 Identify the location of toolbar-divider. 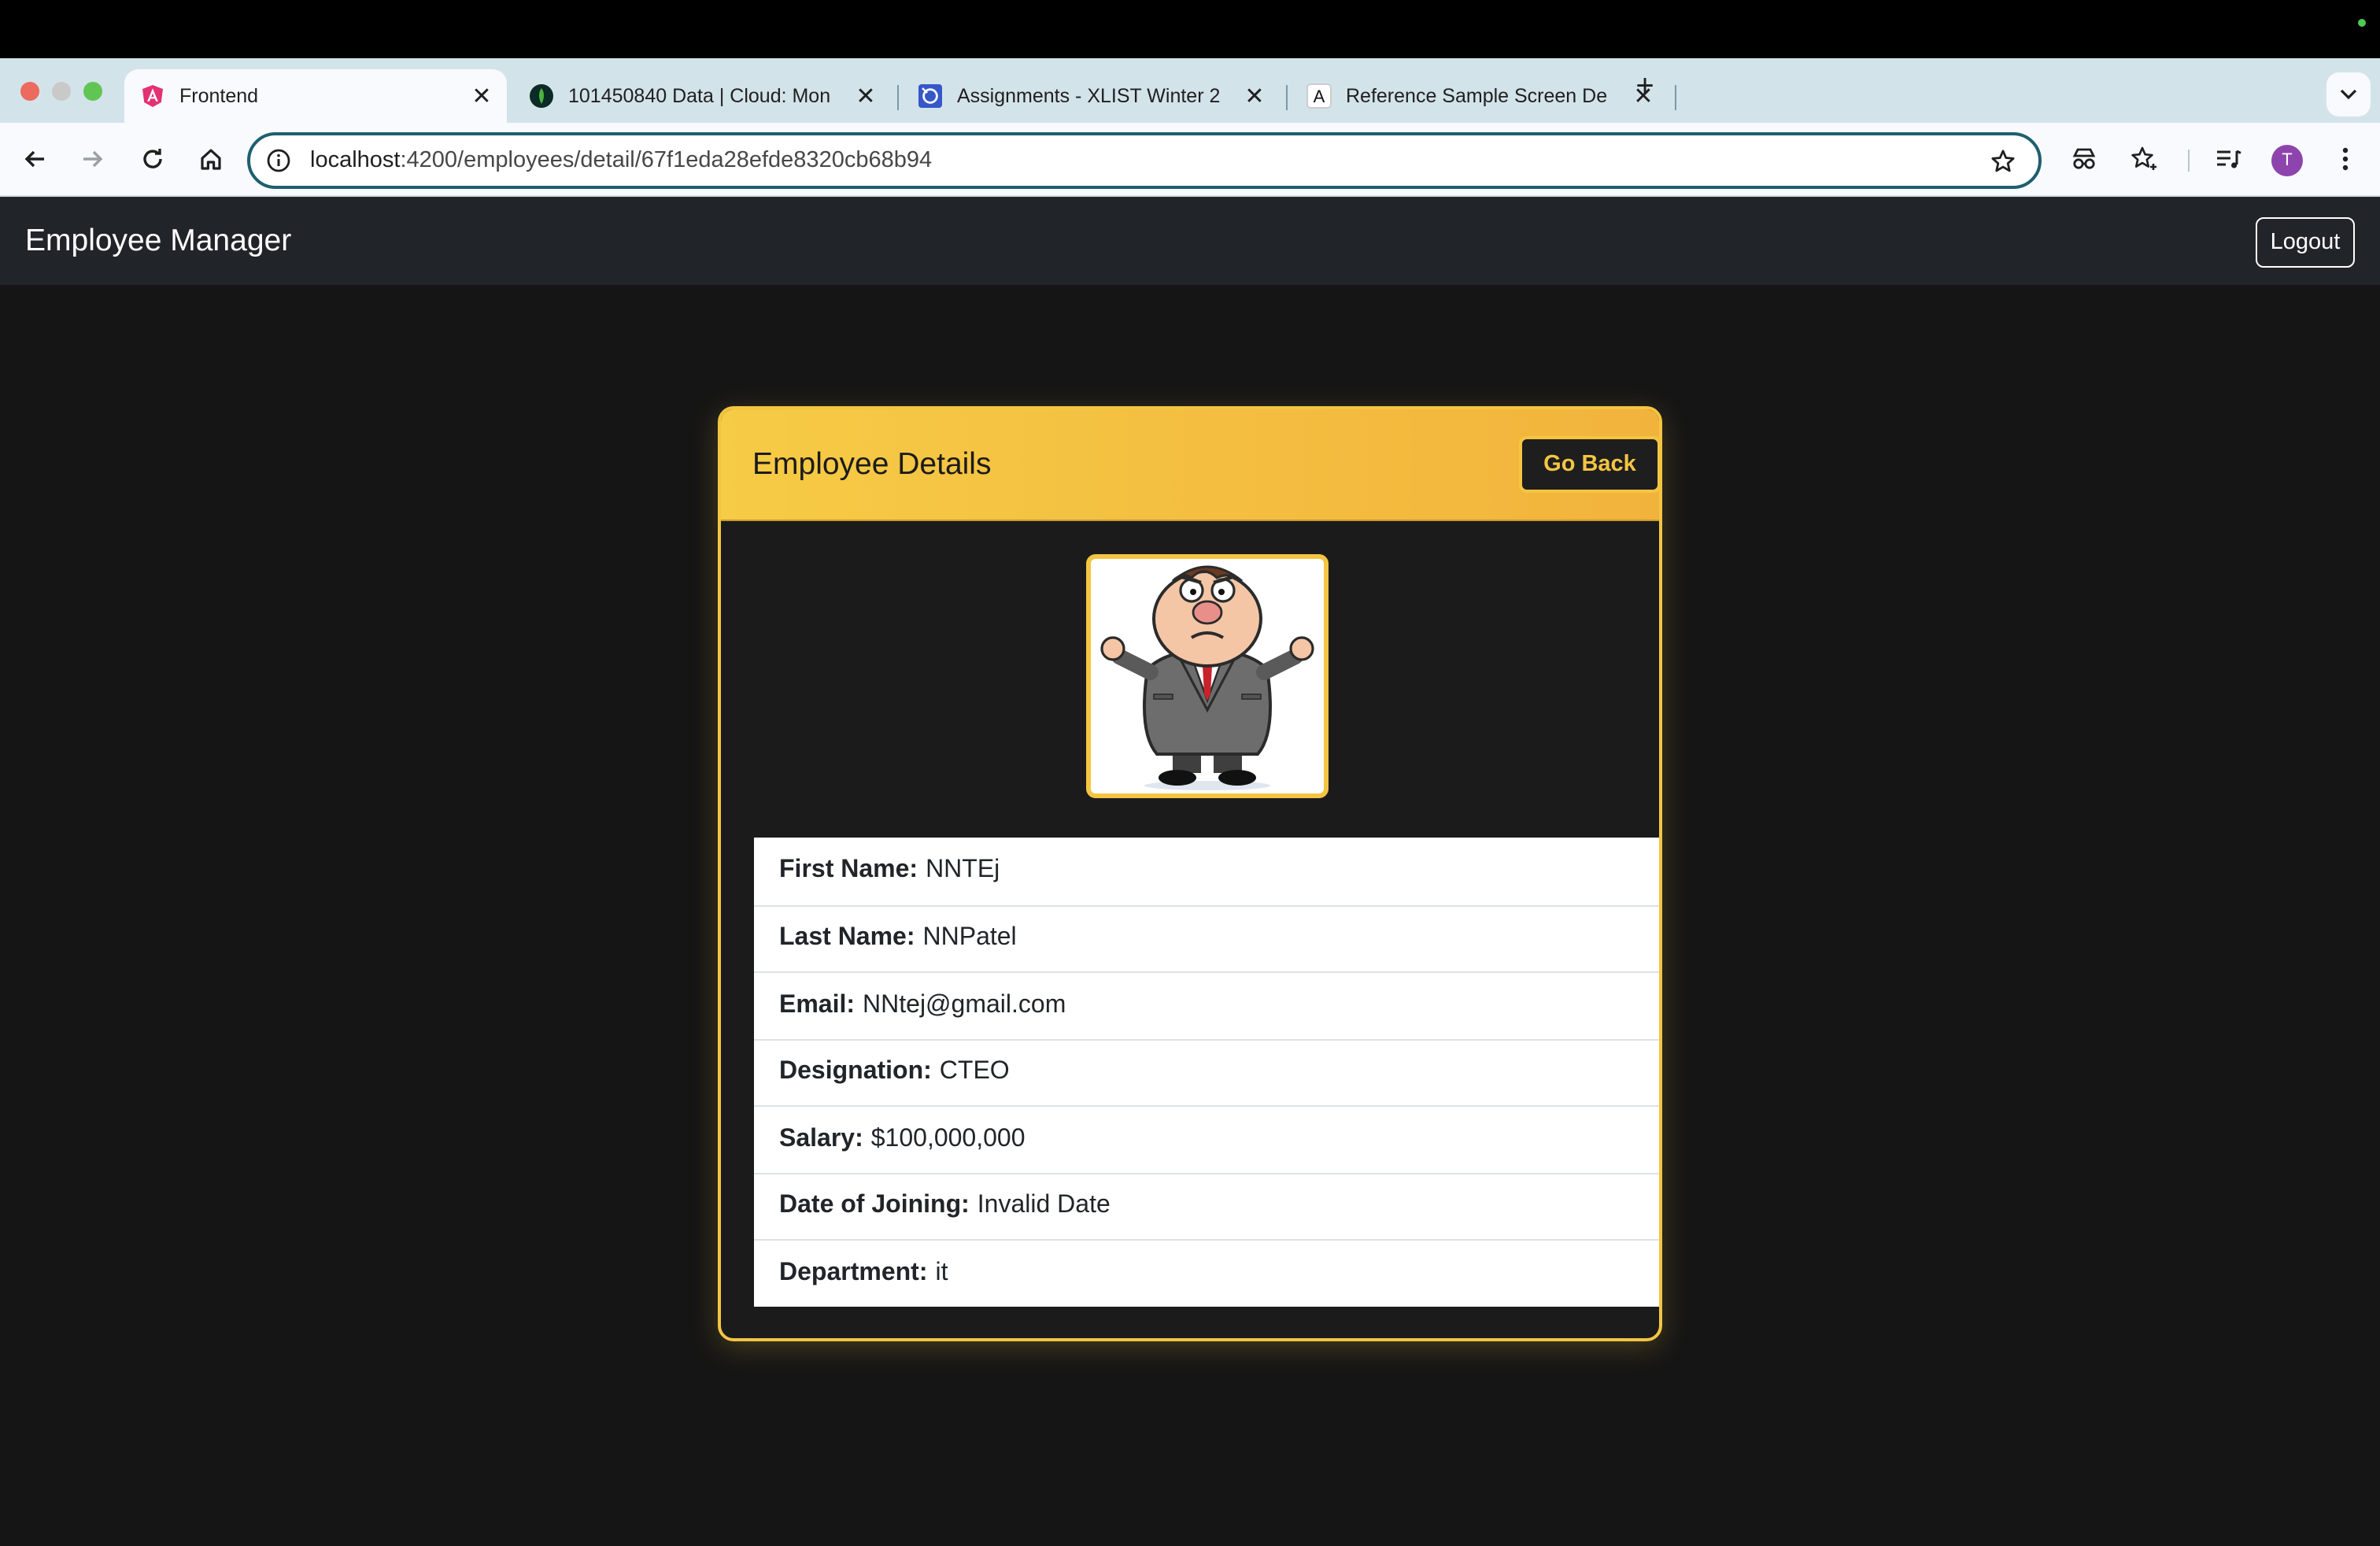
(2189, 161).